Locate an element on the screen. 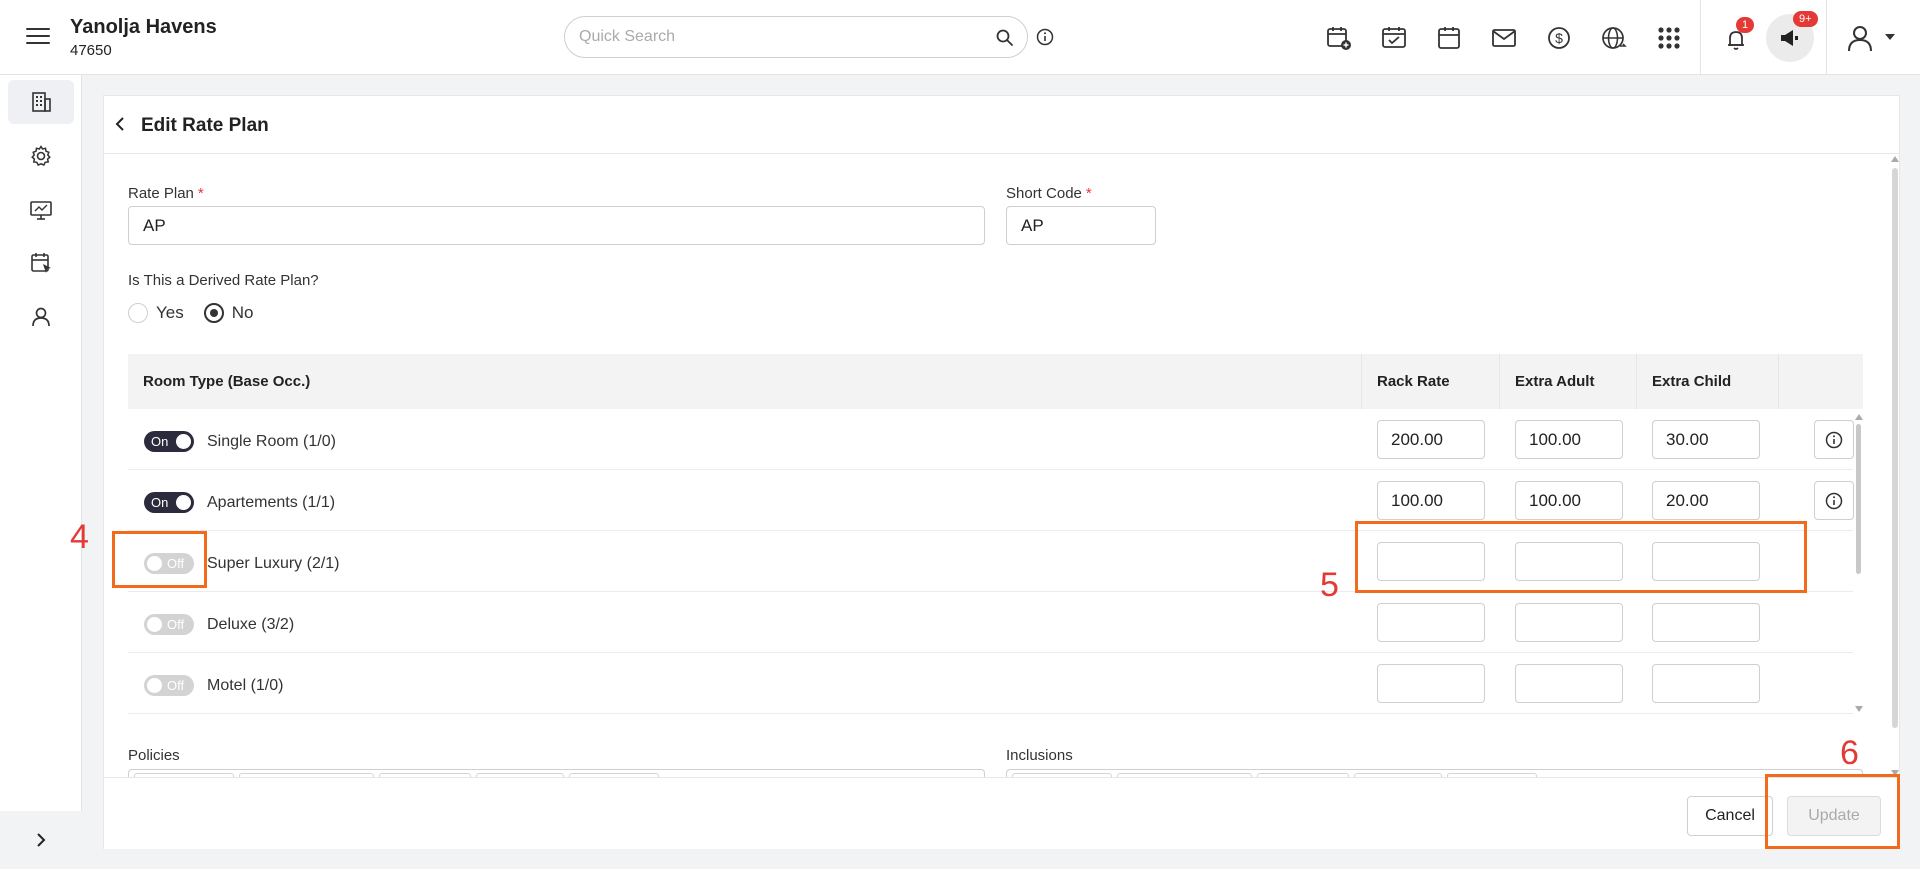 Image resolution: width=1920 pixels, height=869 pixels. page-title: Edit Rate Plan is located at coordinates (205, 125).